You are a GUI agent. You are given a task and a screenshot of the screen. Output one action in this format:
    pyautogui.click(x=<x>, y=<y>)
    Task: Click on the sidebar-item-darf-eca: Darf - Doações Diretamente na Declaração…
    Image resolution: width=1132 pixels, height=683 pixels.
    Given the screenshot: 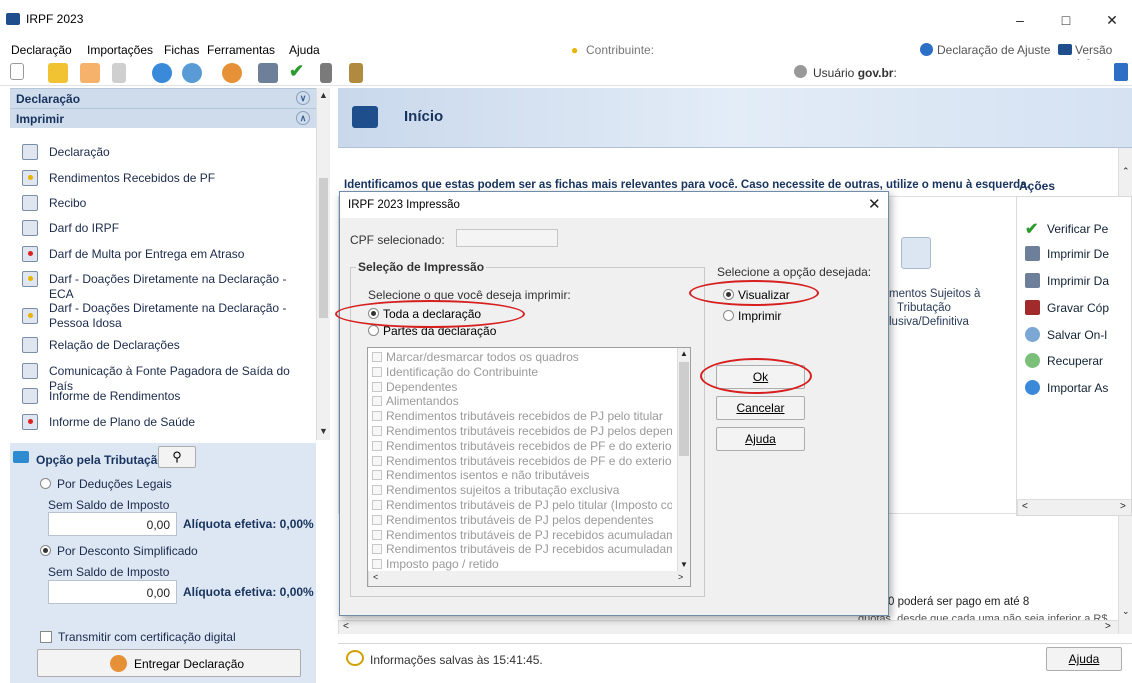 What is the action you would take?
    pyautogui.click(x=167, y=286)
    